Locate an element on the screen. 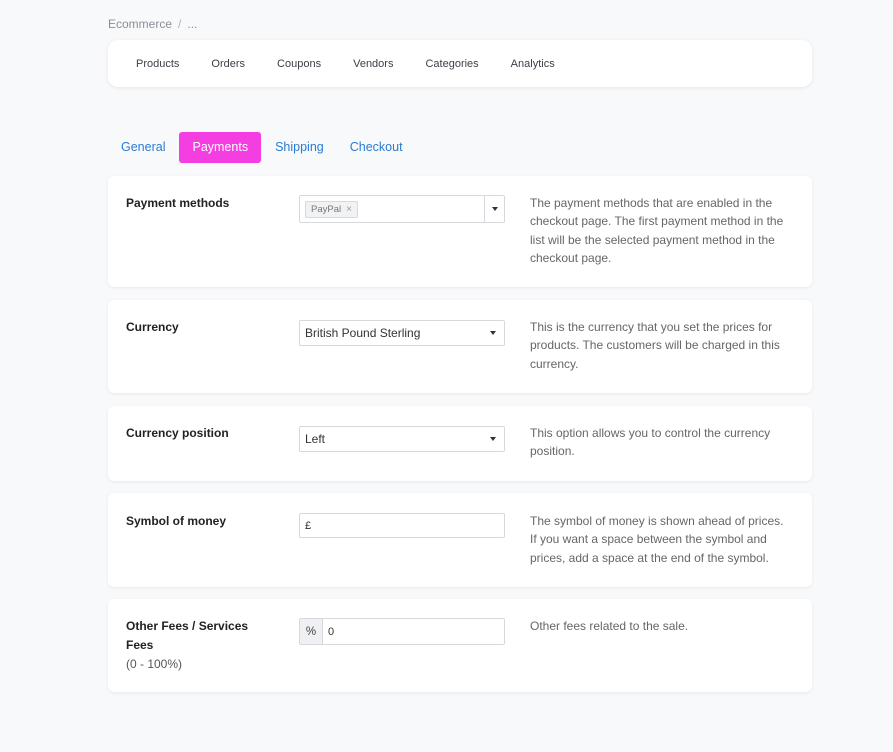 This screenshot has height=752, width=893. nav-analytics: Analytics is located at coordinates (533, 64).